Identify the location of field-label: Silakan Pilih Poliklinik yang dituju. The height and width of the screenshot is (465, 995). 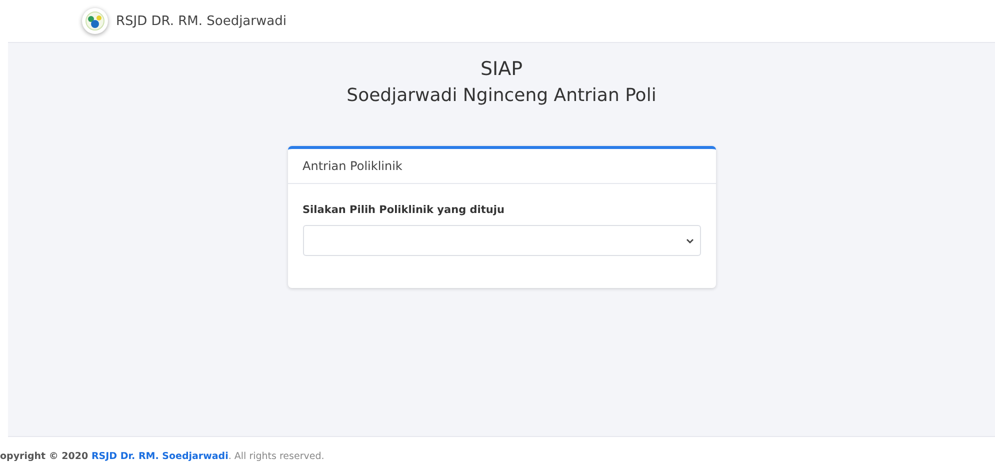
(404, 210).